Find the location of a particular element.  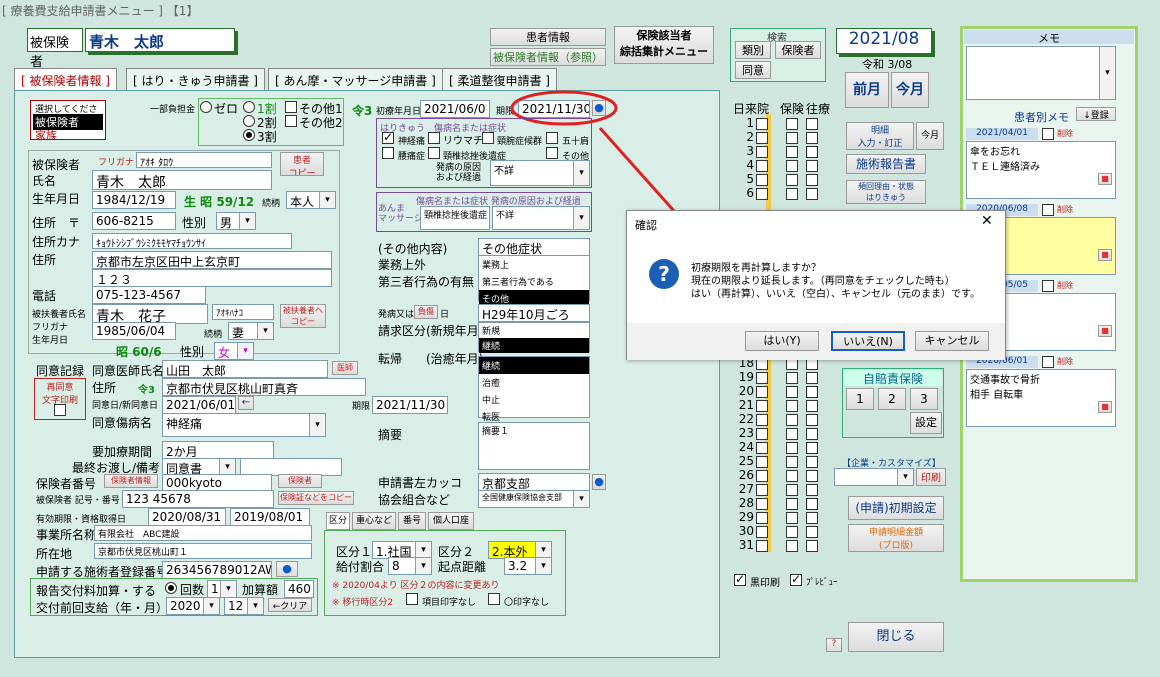

dialog-cancel-button: キャンセル is located at coordinates (952, 341).